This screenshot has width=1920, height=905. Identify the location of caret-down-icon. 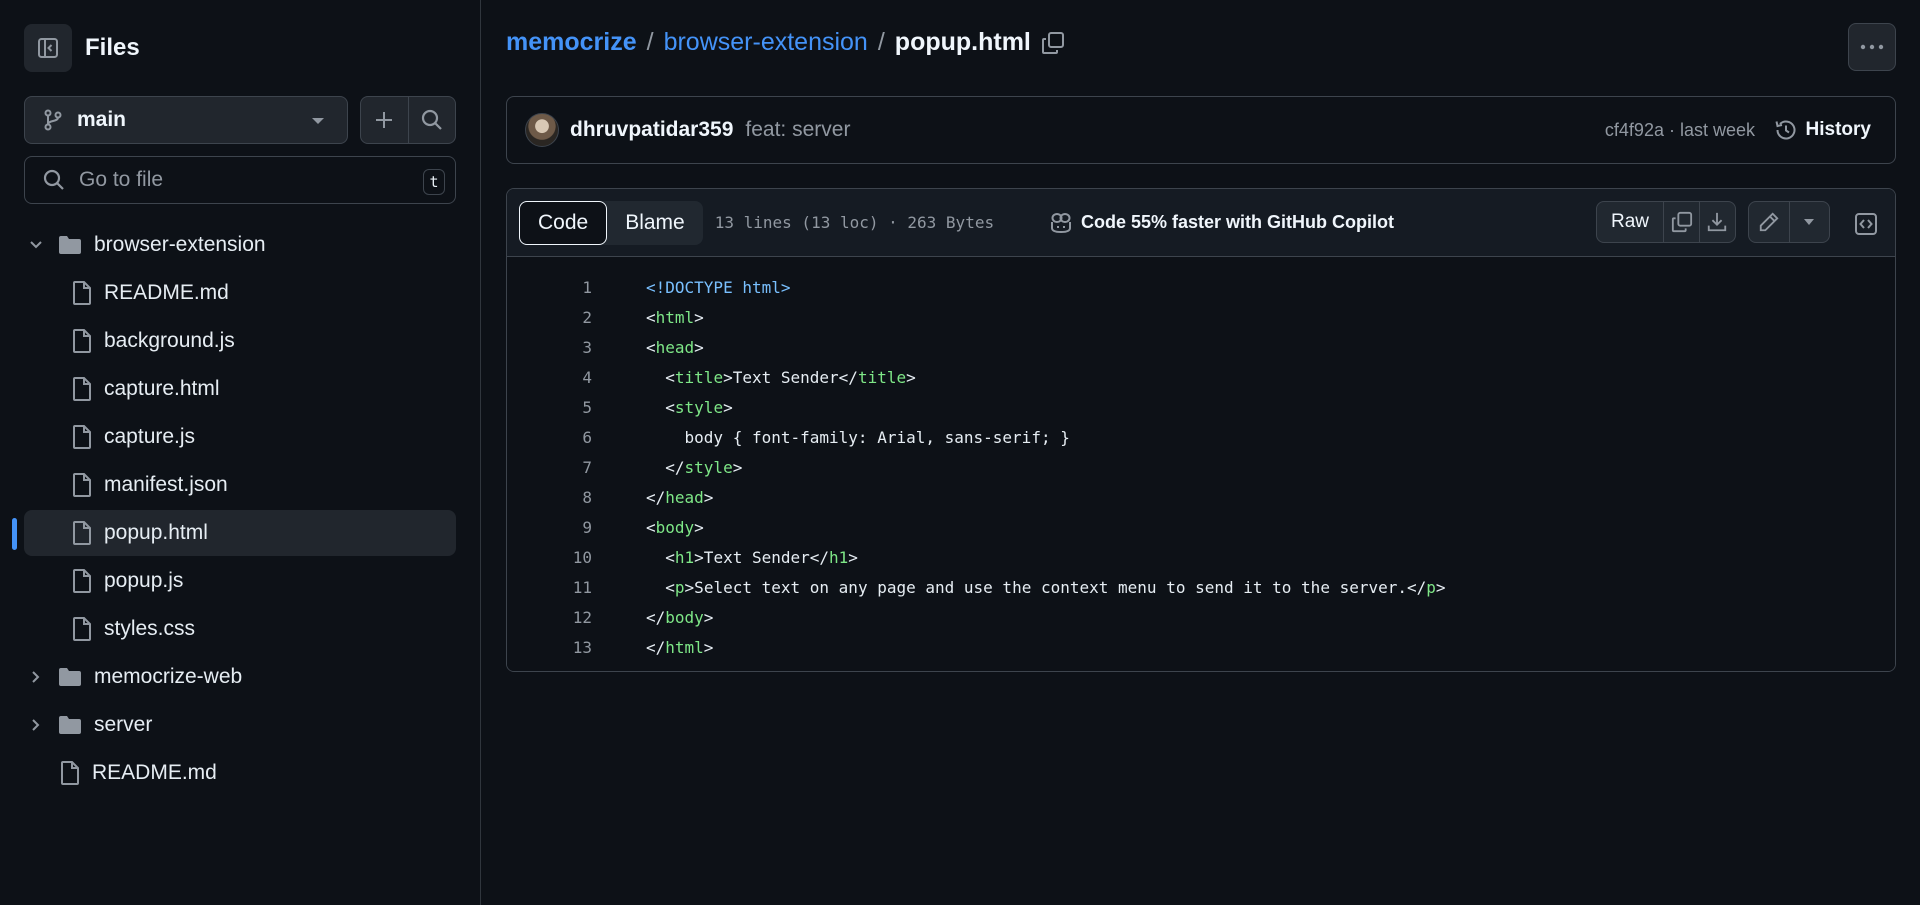
(318, 121).